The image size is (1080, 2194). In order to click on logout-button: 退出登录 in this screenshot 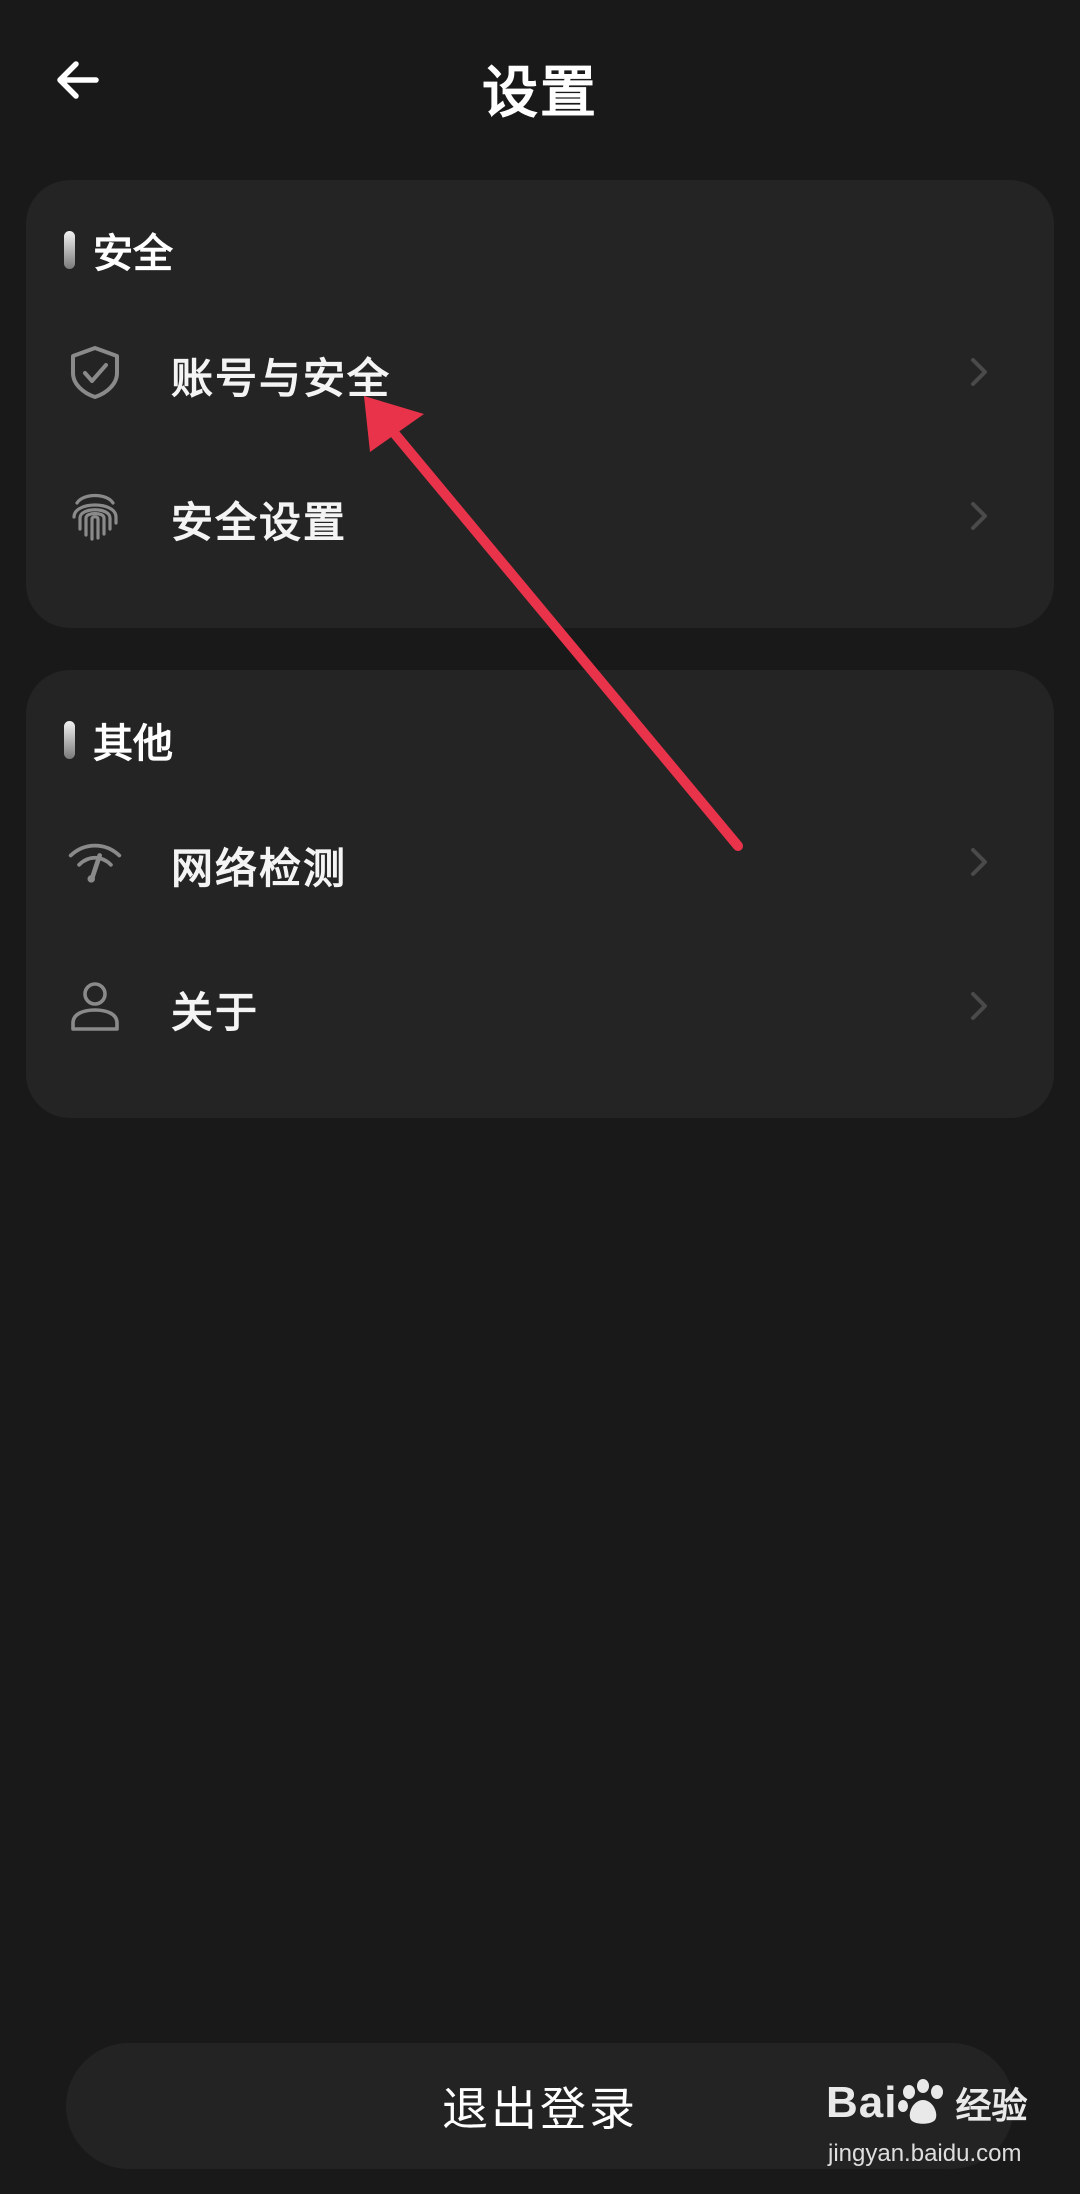, I will do `click(540, 2106)`.